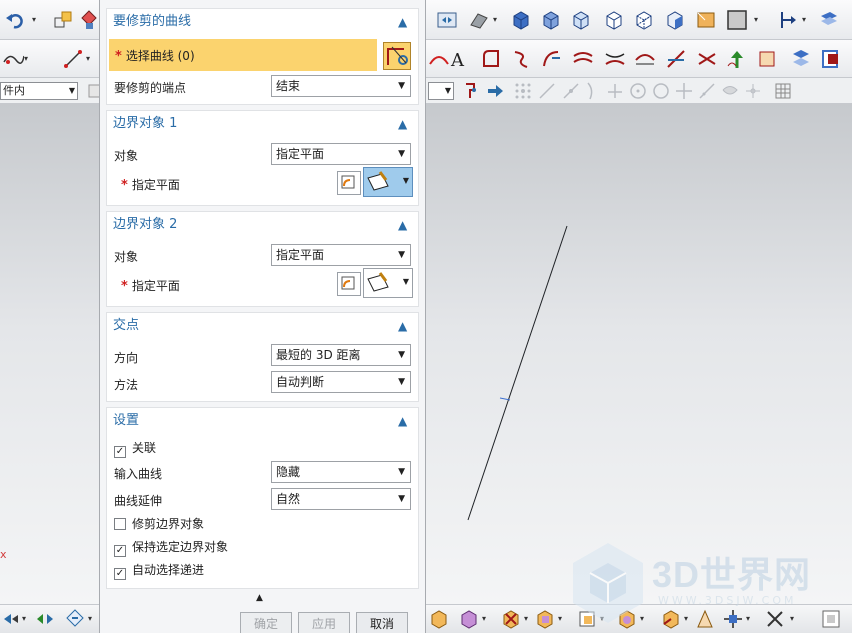  I want to click on copy-icon, so click(63, 20).